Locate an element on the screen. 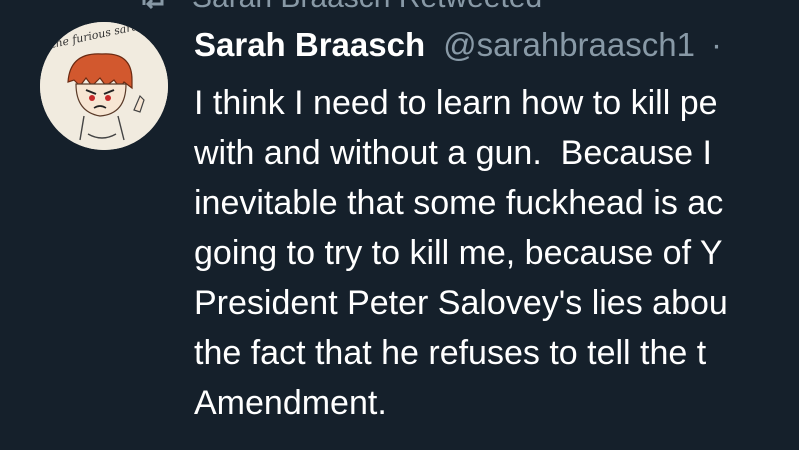  retweet-icon is located at coordinates (153, 6).